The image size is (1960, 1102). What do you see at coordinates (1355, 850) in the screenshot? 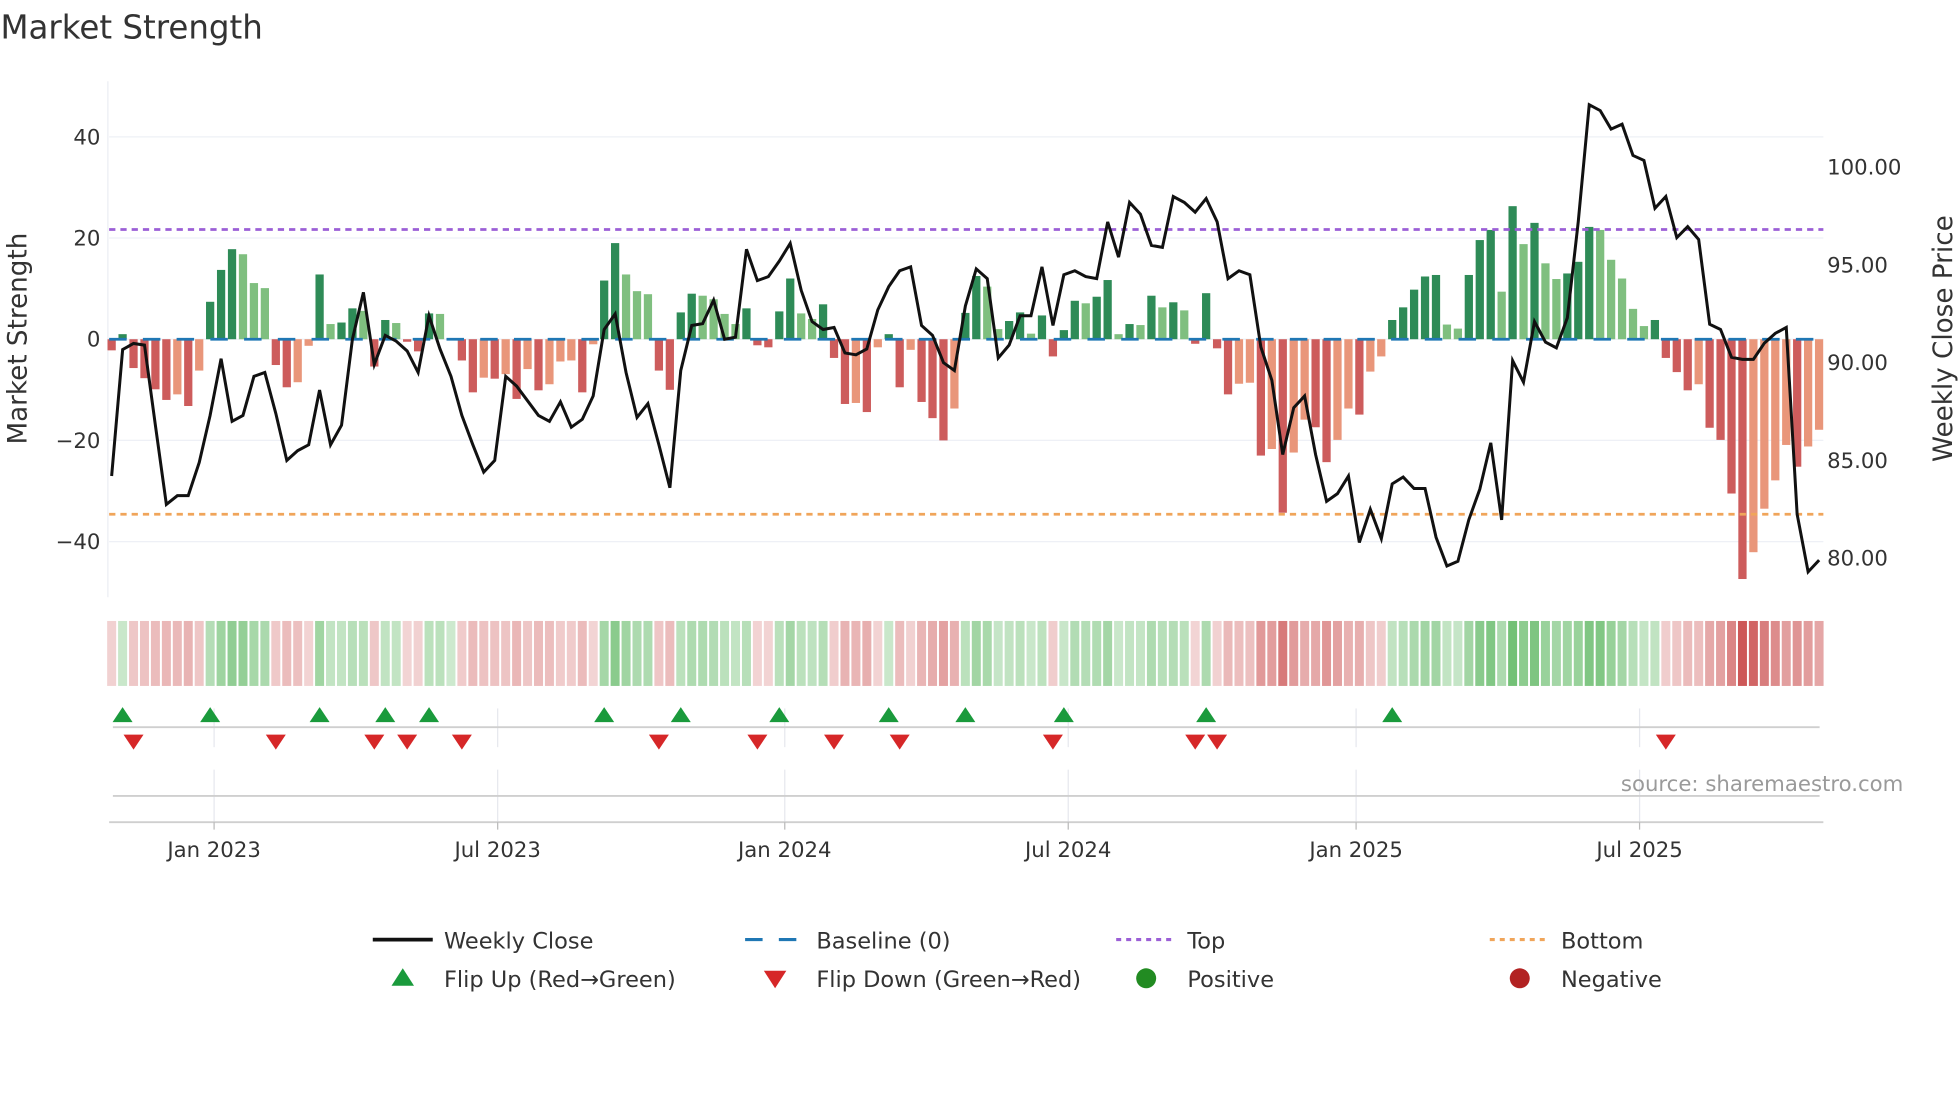
I see `x-tick-label: Jan 2025` at bounding box center [1355, 850].